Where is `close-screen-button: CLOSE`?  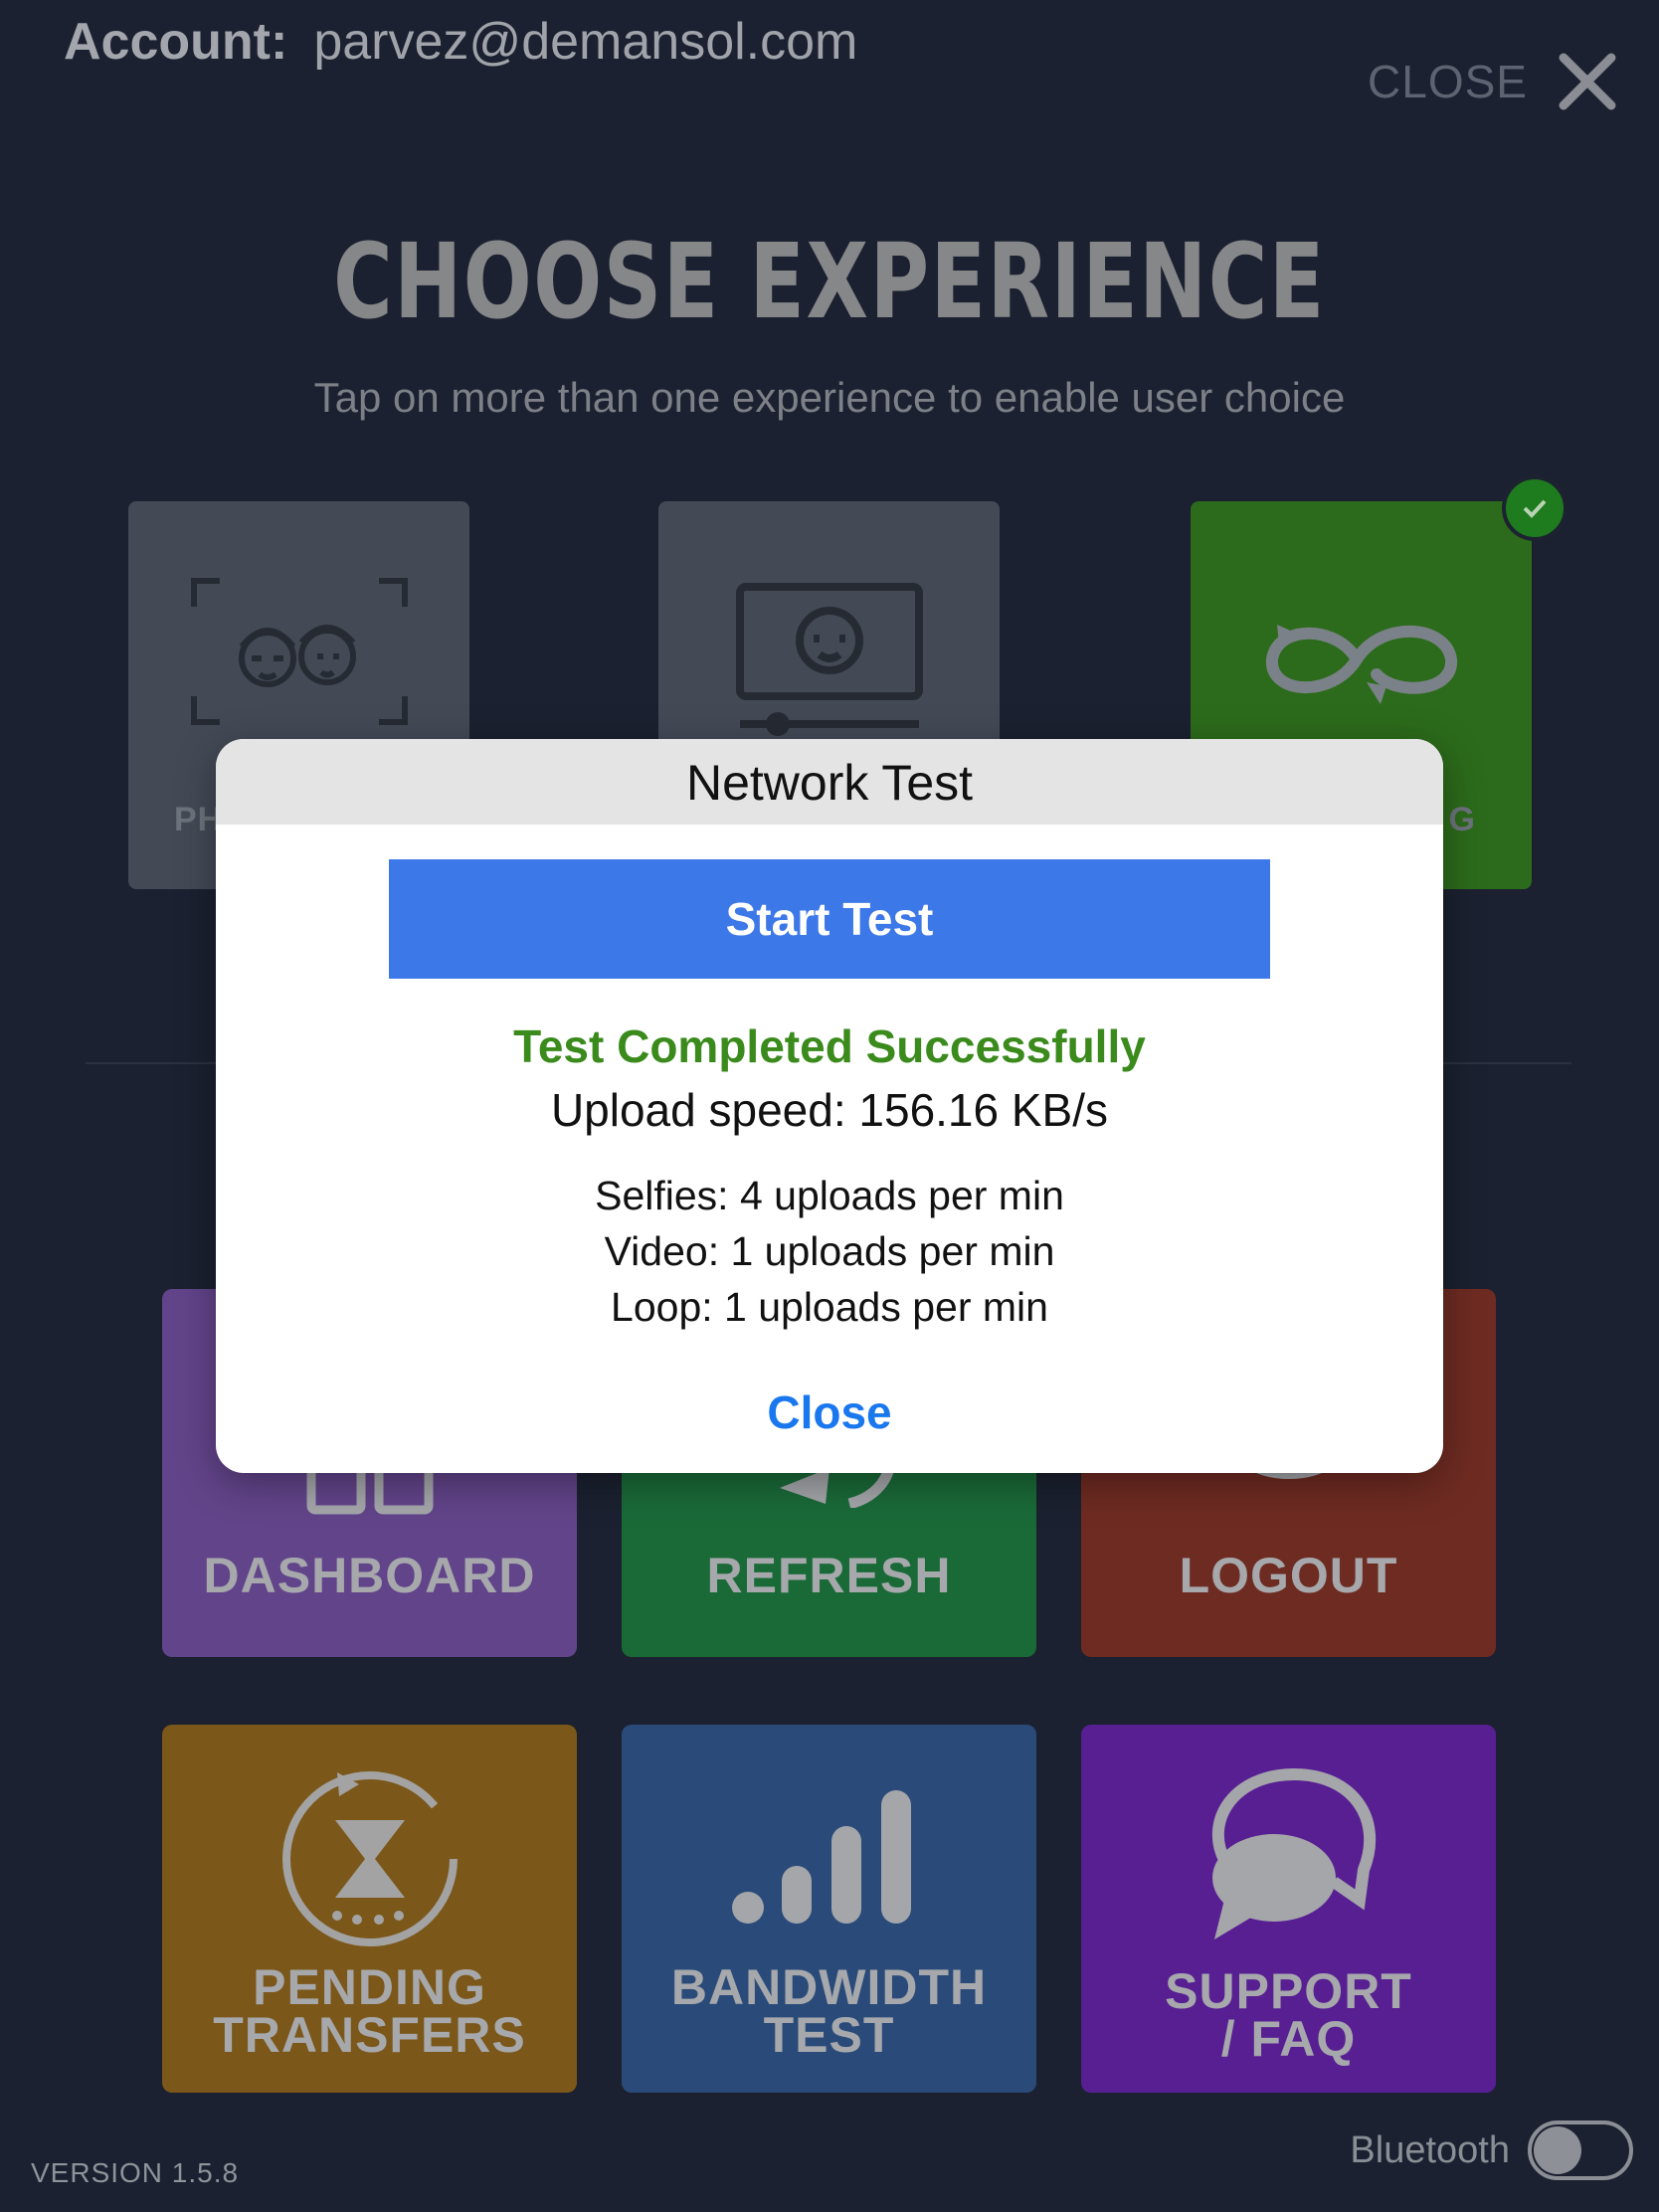
close-screen-button: CLOSE is located at coordinates (1492, 81).